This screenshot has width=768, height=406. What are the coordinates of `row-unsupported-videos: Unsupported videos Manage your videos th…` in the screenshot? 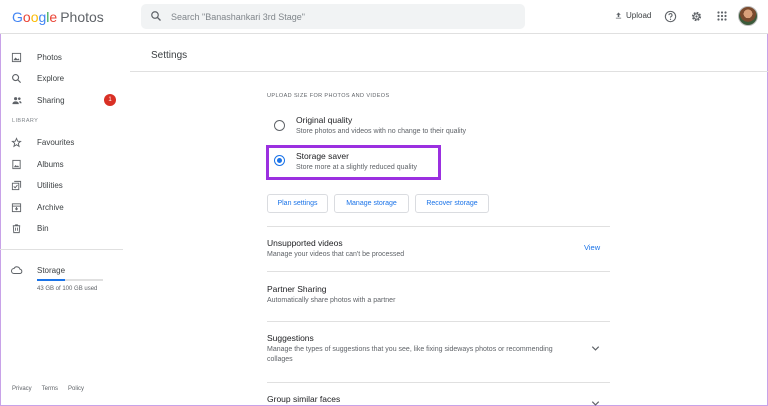 It's located at (438, 250).